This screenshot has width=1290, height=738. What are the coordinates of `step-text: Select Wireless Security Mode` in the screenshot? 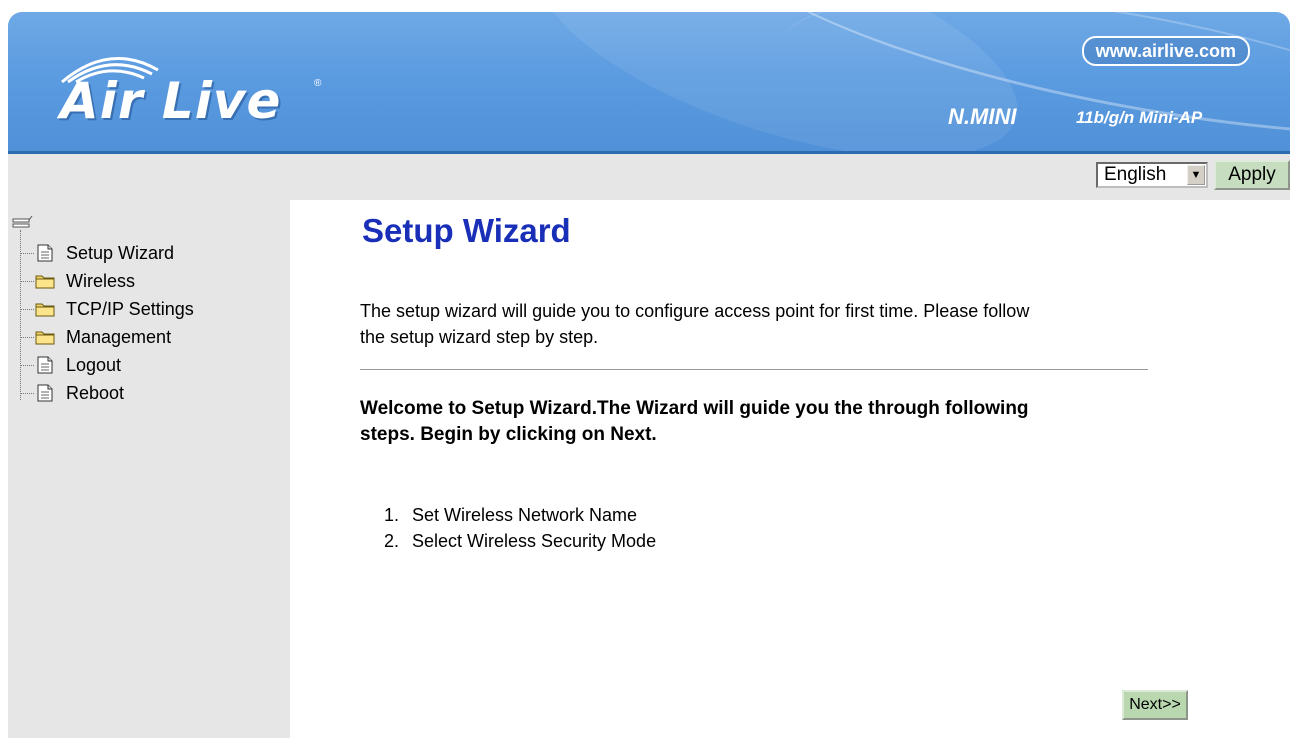 It's located at (534, 541).